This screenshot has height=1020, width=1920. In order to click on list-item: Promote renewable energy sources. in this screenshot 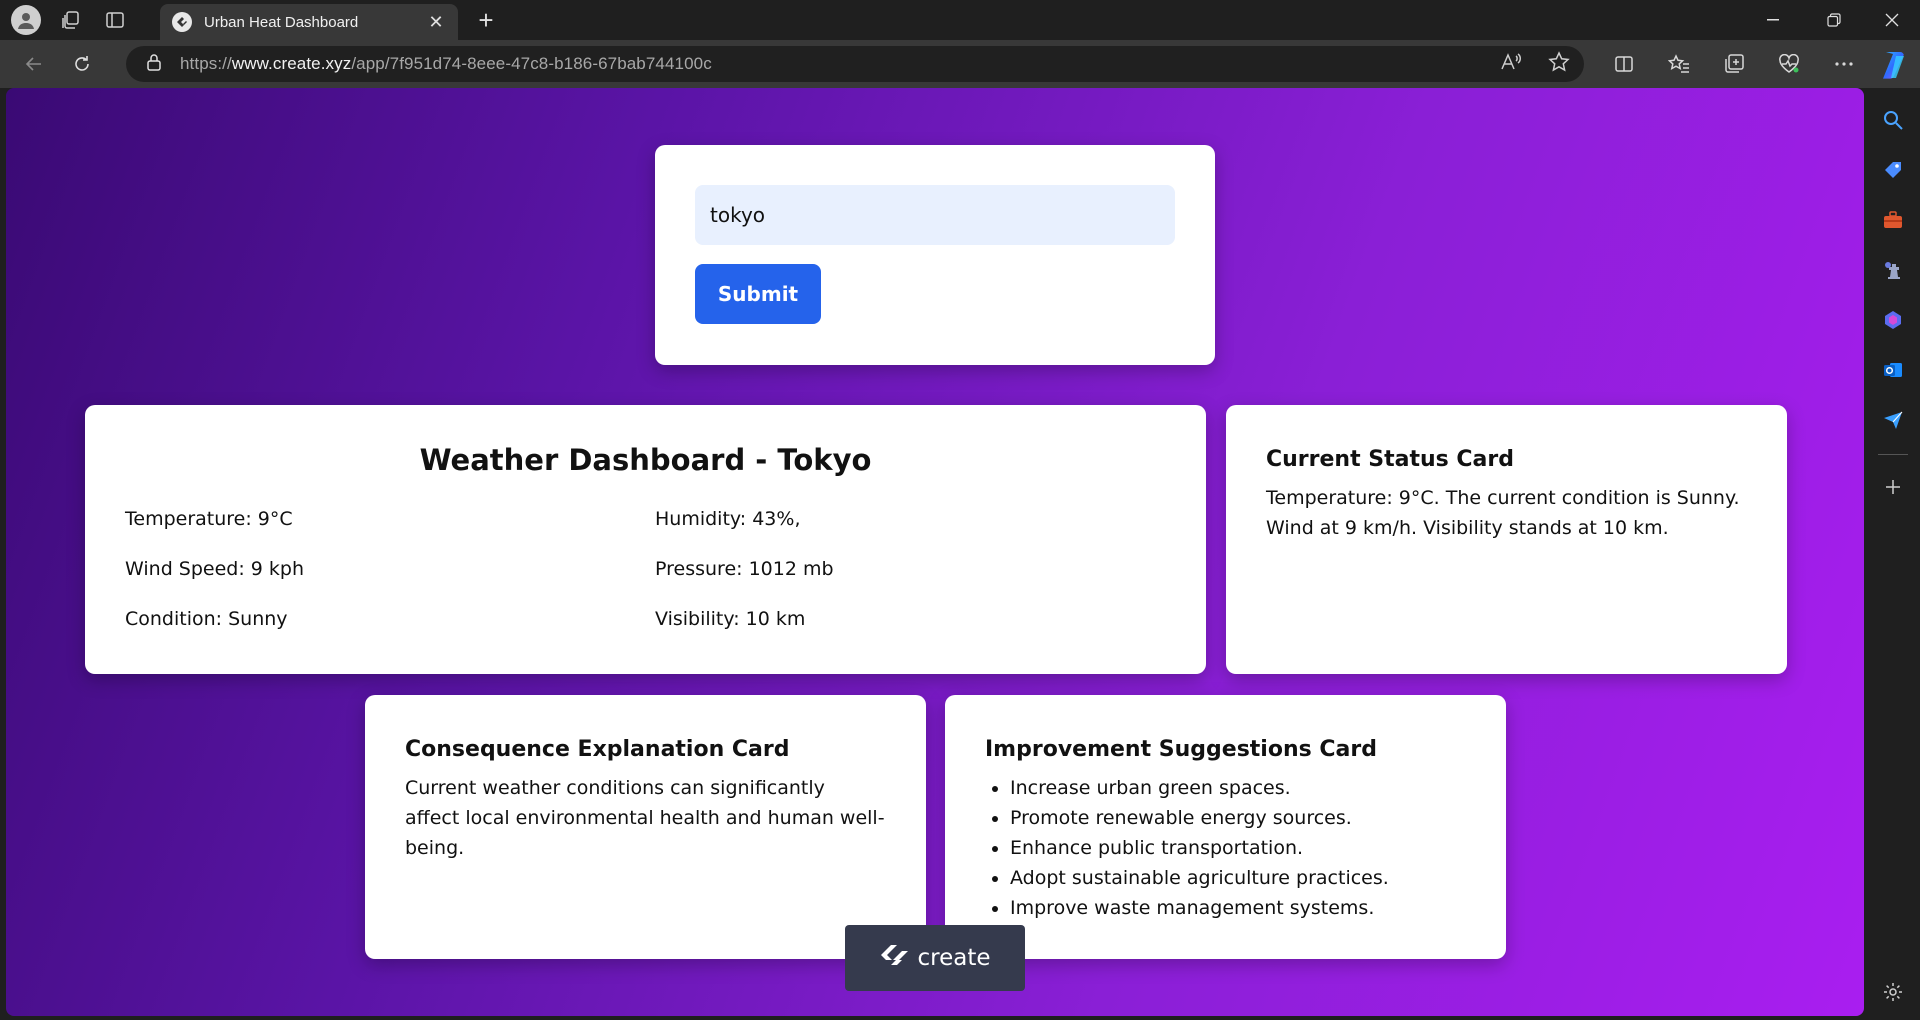, I will do `click(1199, 818)`.